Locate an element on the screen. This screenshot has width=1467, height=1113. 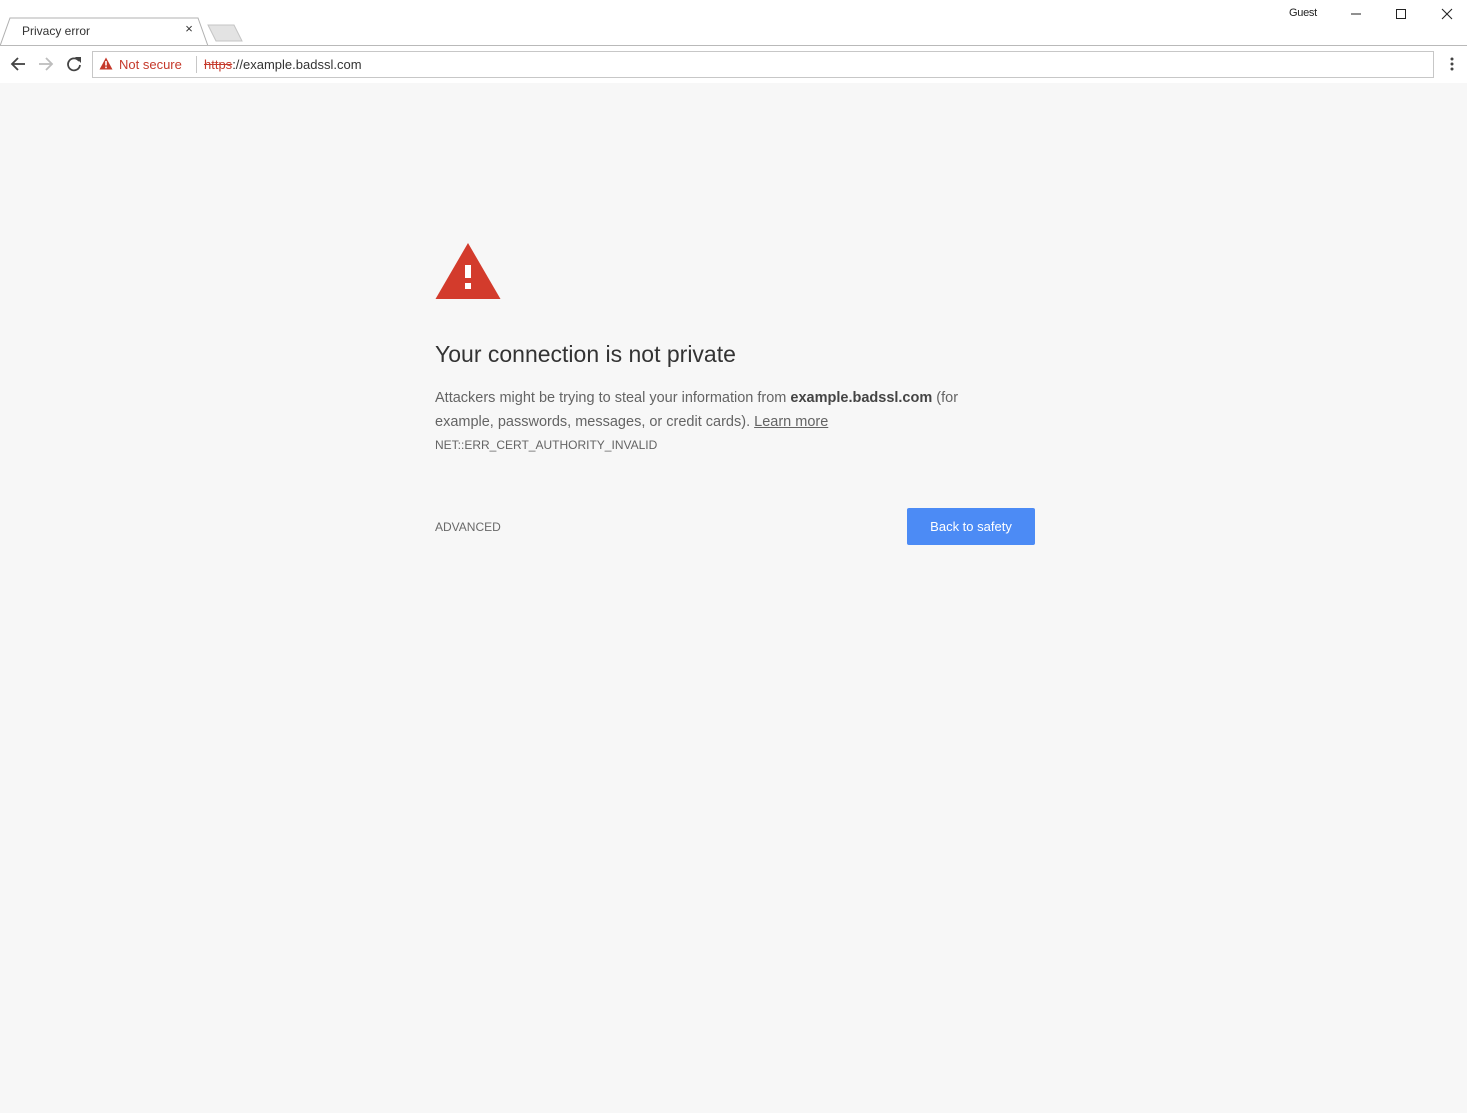
warning-triangle-icon is located at coordinates (106, 63).